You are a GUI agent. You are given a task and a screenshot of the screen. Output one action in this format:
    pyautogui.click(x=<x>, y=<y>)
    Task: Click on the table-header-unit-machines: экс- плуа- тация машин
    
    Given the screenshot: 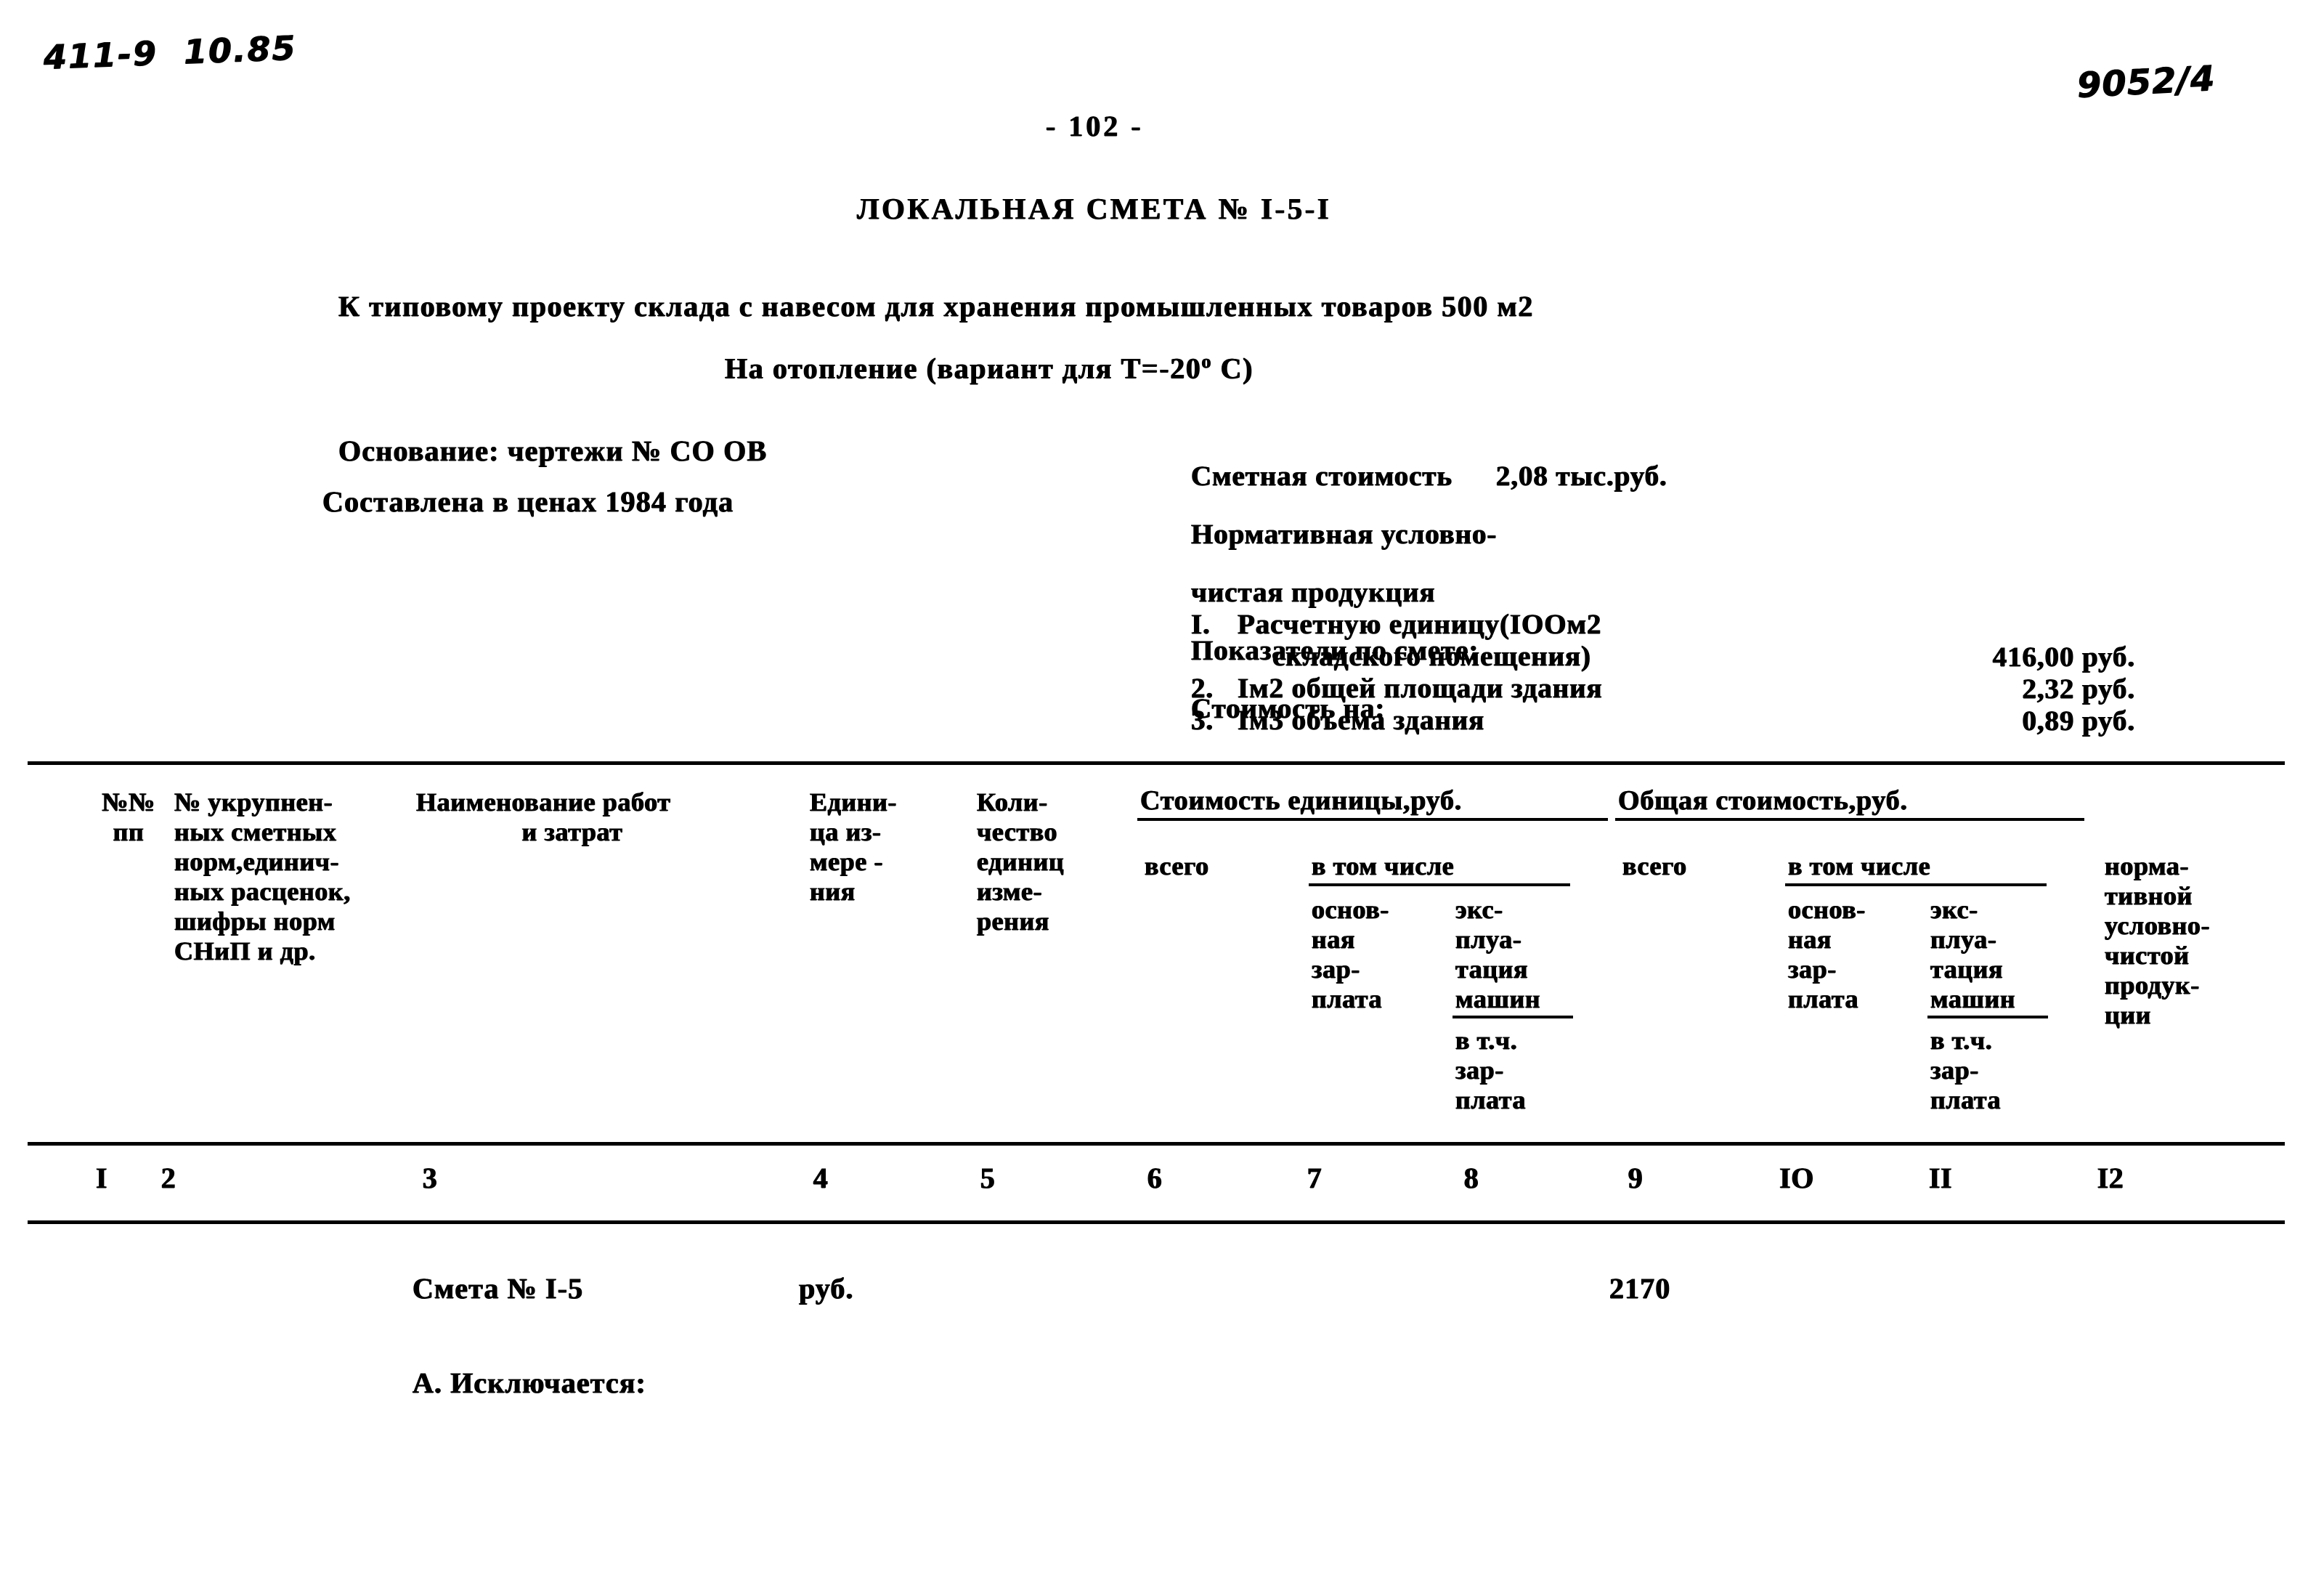 What is the action you would take?
    pyautogui.click(x=1498, y=954)
    